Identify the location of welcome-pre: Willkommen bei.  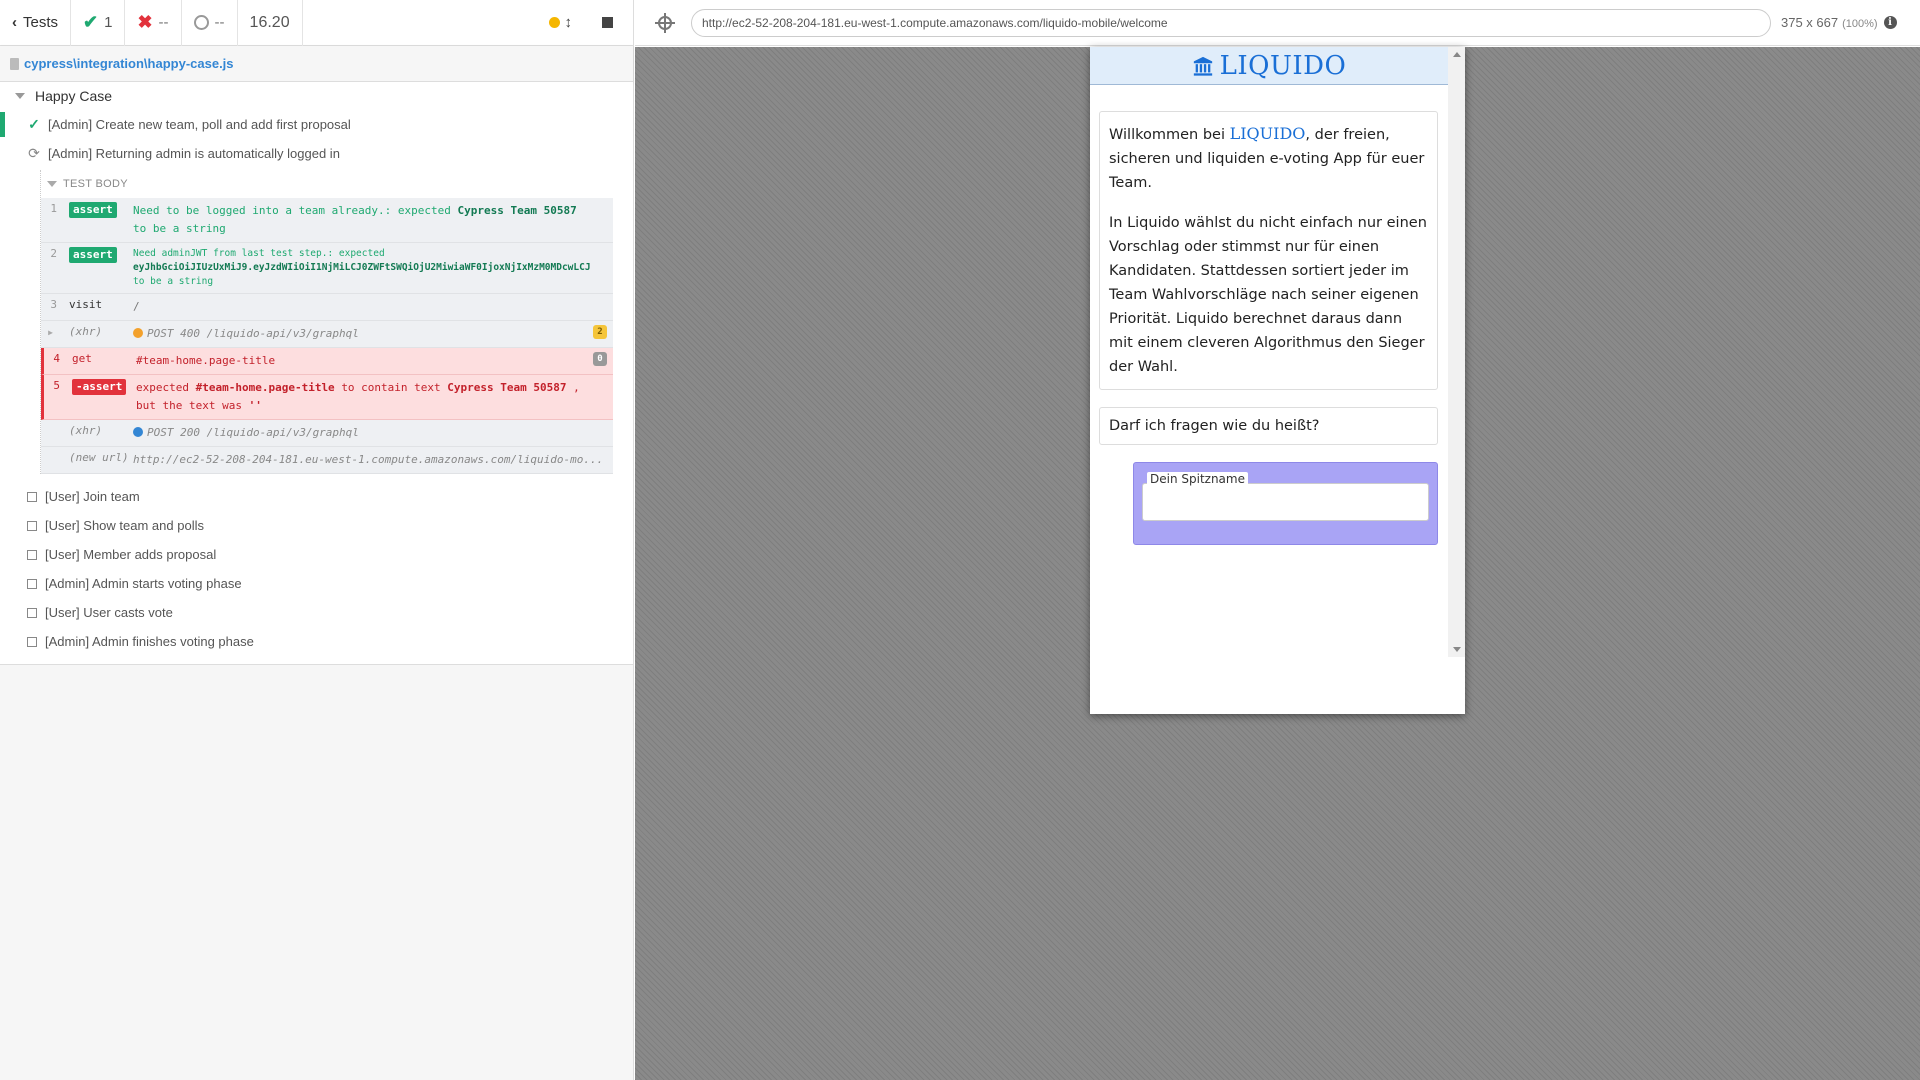
(1167, 135).